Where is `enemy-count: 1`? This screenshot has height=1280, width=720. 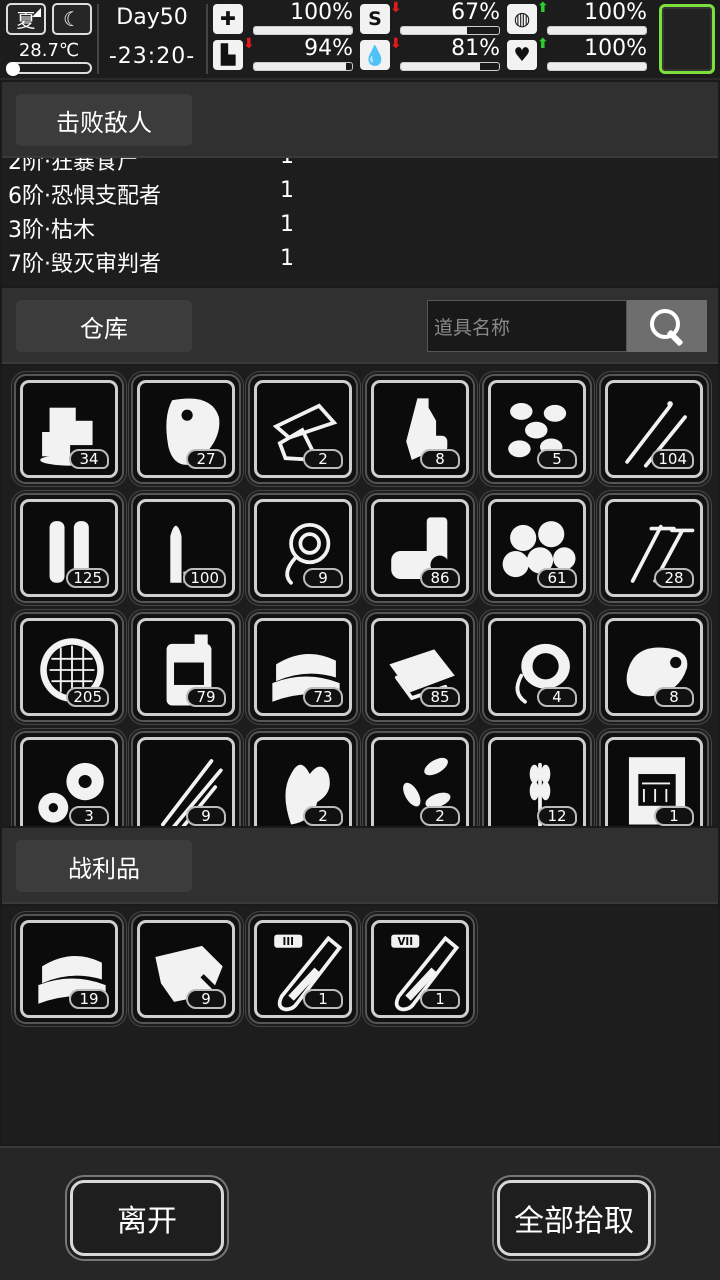
enemy-count: 1 is located at coordinates (287, 224).